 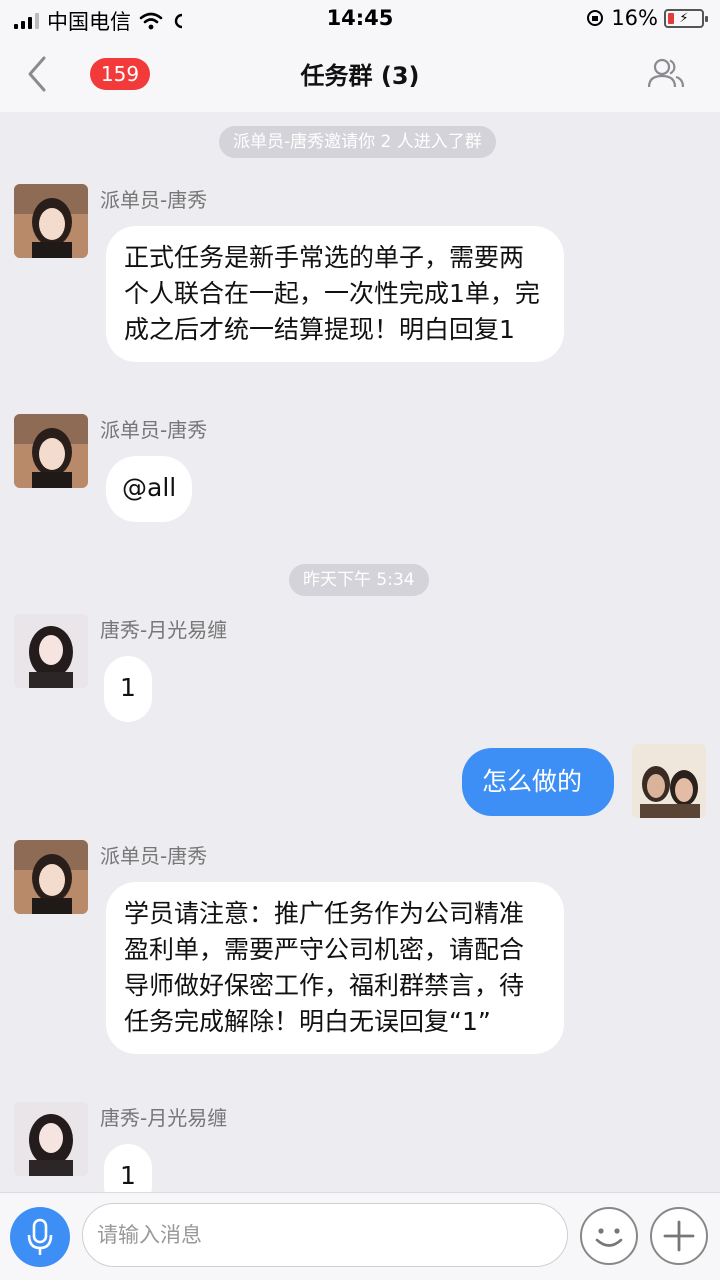 What do you see at coordinates (360, 18) in the screenshot?
I see `status-bar: 中国电信 14:45 16% ⚡` at bounding box center [360, 18].